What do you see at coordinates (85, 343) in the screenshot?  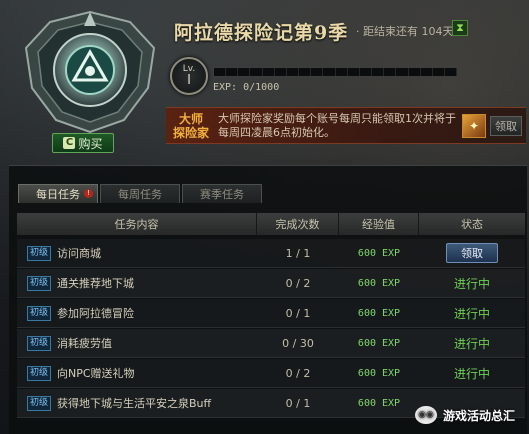 I see `task-name: 消耗疲劳值` at bounding box center [85, 343].